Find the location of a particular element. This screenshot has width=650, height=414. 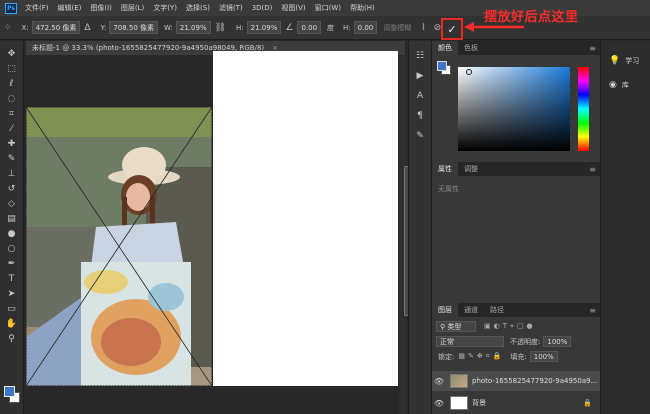

history-brush-tool-icon: ↺ is located at coordinates (12, 188).